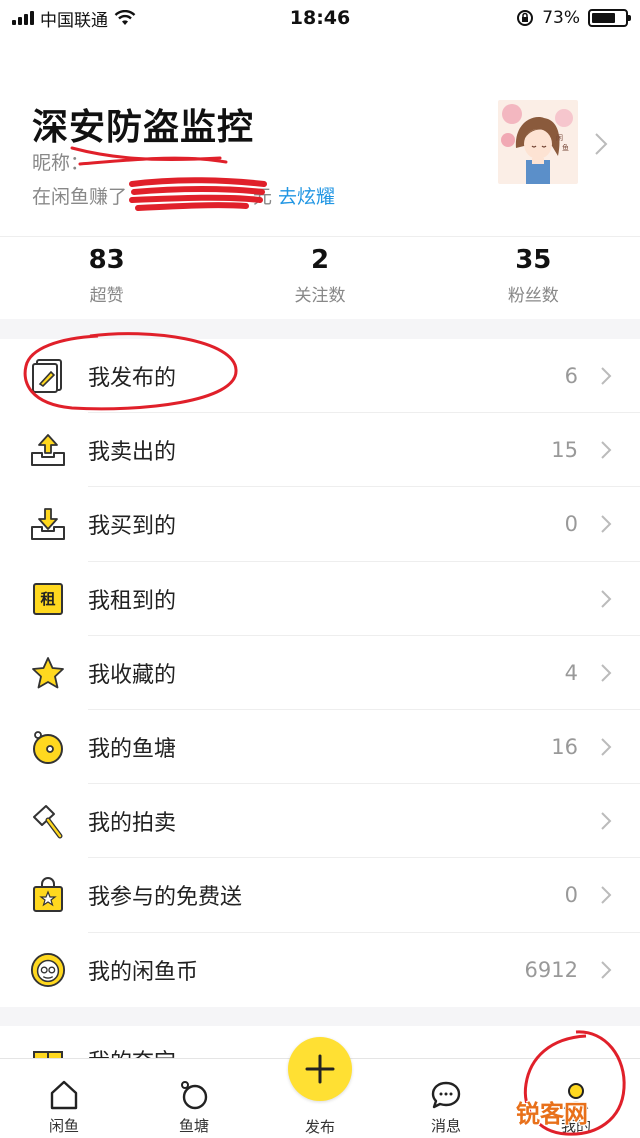 This screenshot has height=1138, width=640. I want to click on rented-icon: 租, so click(48, 599).